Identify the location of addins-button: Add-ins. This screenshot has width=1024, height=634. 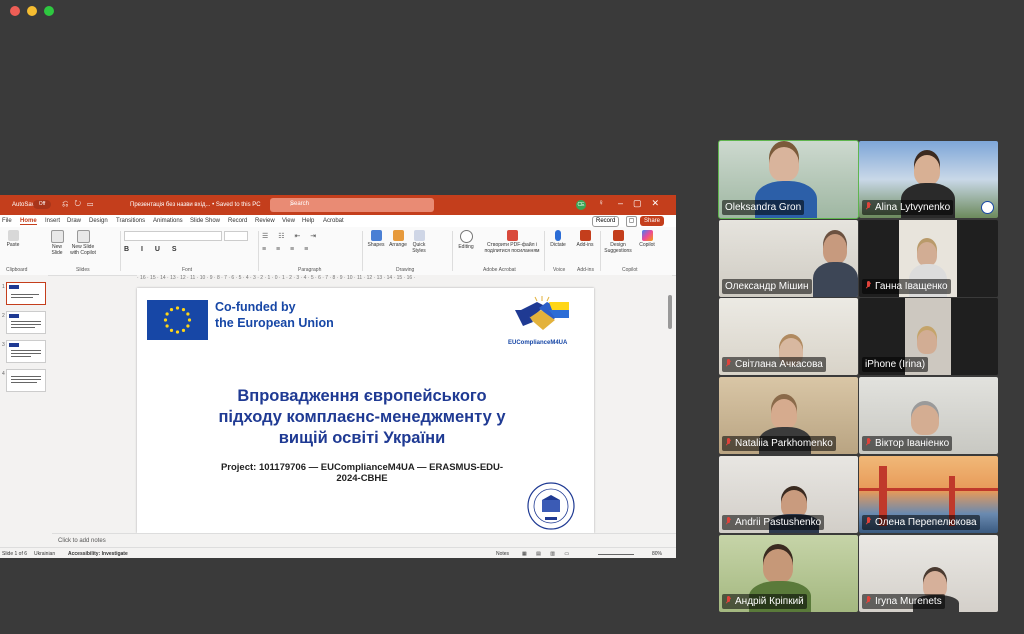
(585, 239).